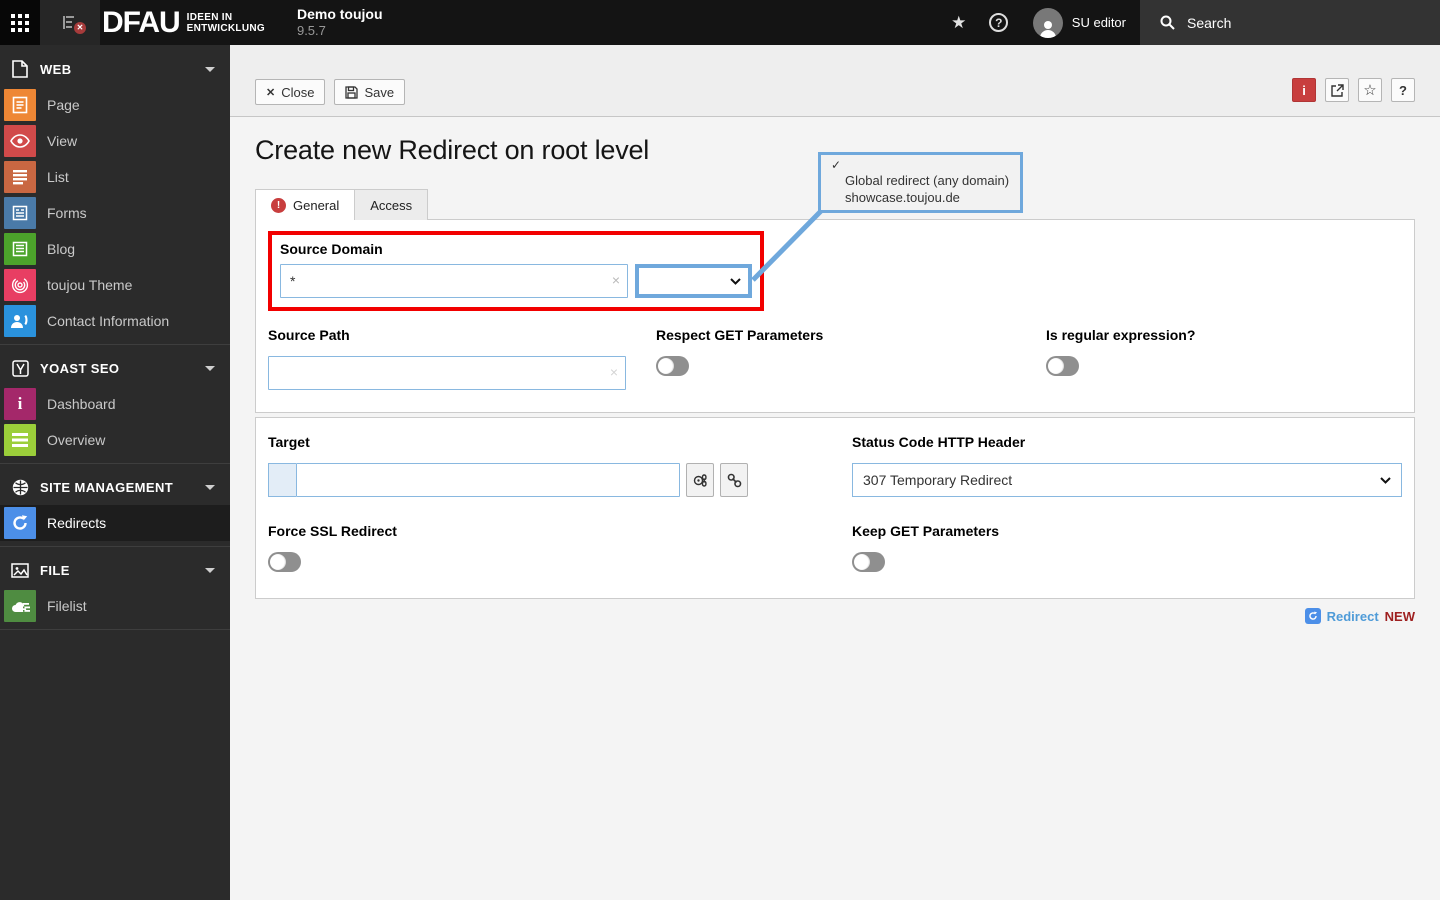 Image resolution: width=1440 pixels, height=900 pixels. Describe the element at coordinates (289, 442) in the screenshot. I see `target-label: Target` at that location.